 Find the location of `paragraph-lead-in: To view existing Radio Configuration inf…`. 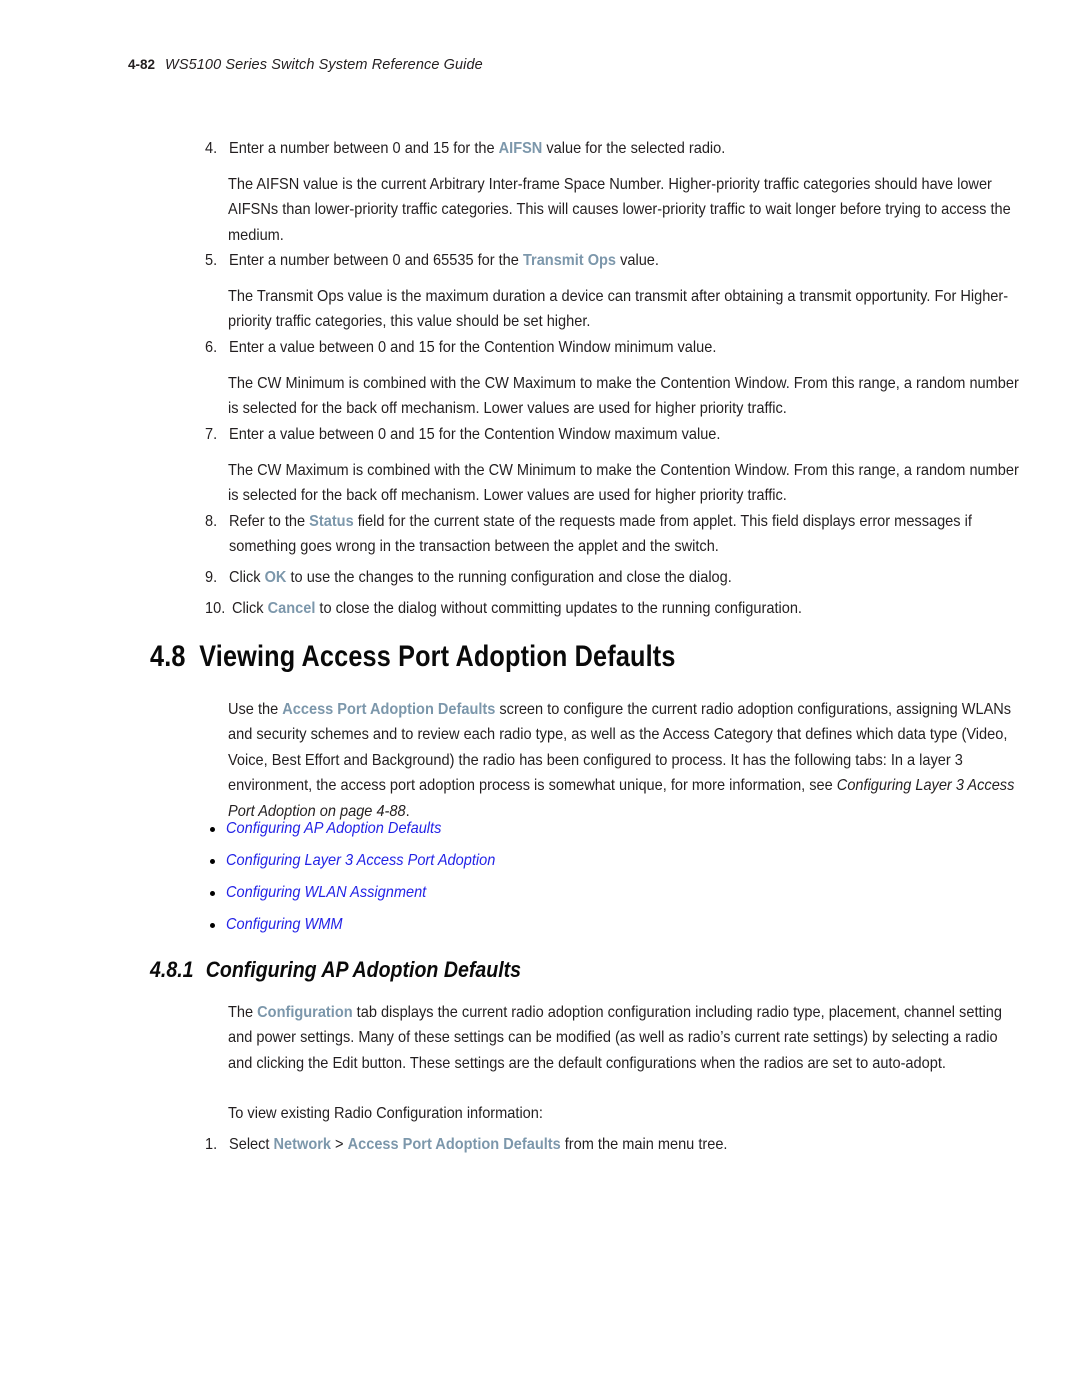

paragraph-lead-in: To view existing Radio Configuration inf… is located at coordinates (385, 1113).